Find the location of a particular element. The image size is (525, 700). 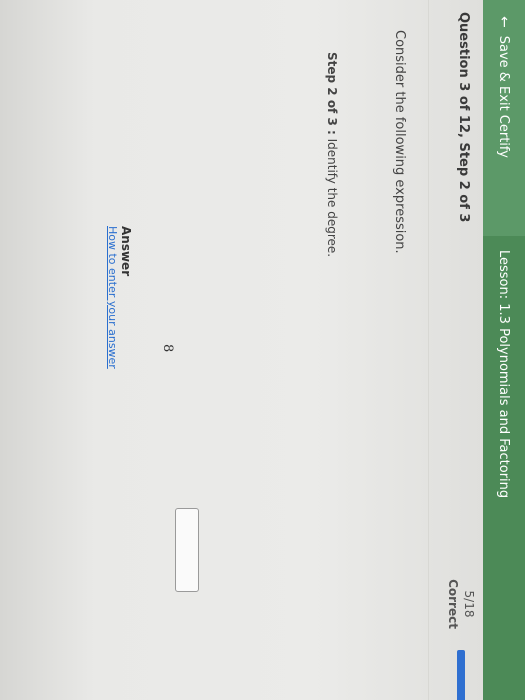

prompt-text: Consider the following expression. is located at coordinates (399, 142).